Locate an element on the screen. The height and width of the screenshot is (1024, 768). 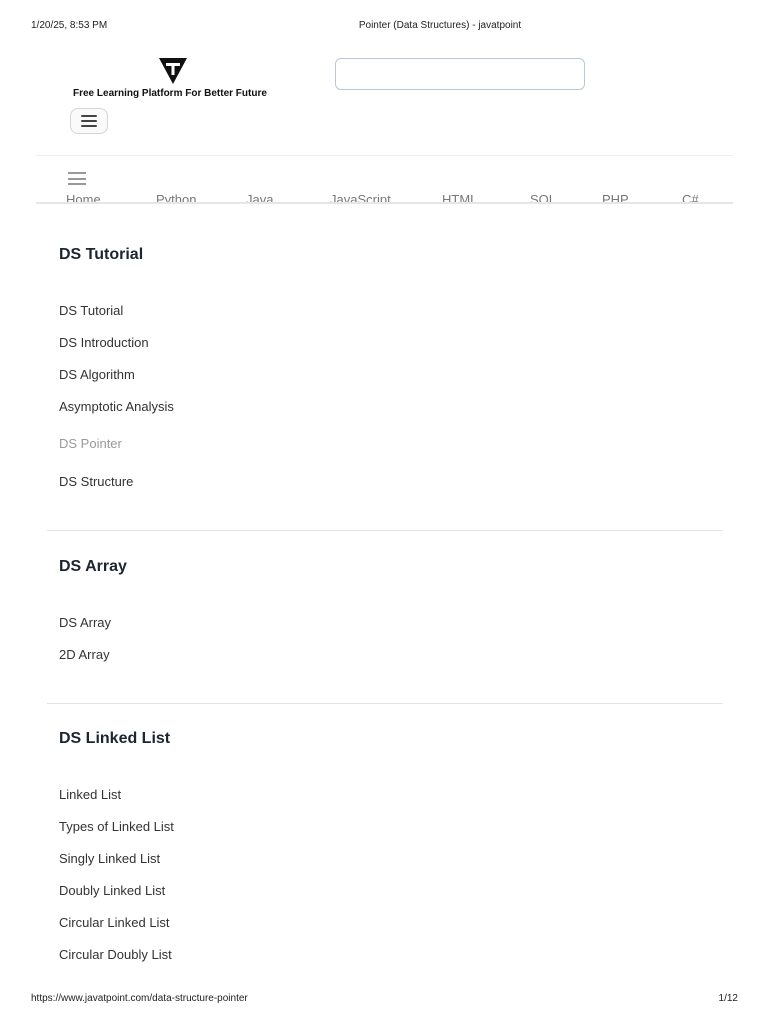
sidebar-item-2d-array: 2D Array is located at coordinates (84, 654).